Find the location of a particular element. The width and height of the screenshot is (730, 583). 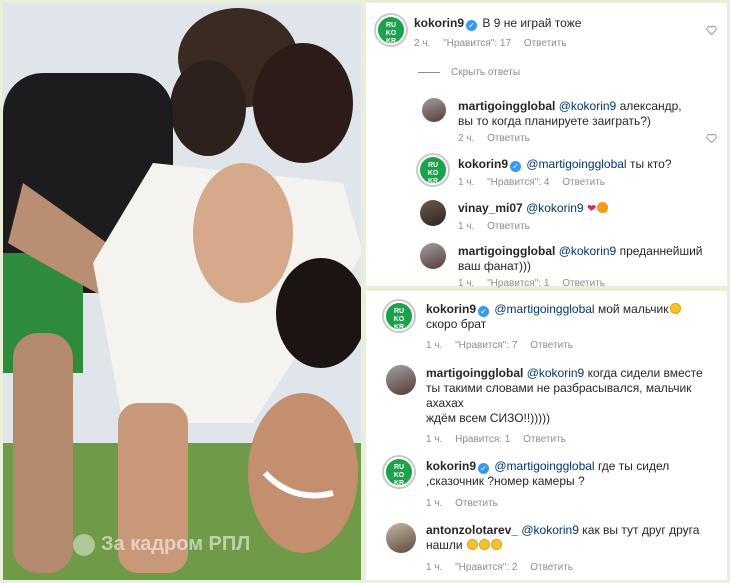

watermark-text: За кадром РПЛ is located at coordinates (176, 544).